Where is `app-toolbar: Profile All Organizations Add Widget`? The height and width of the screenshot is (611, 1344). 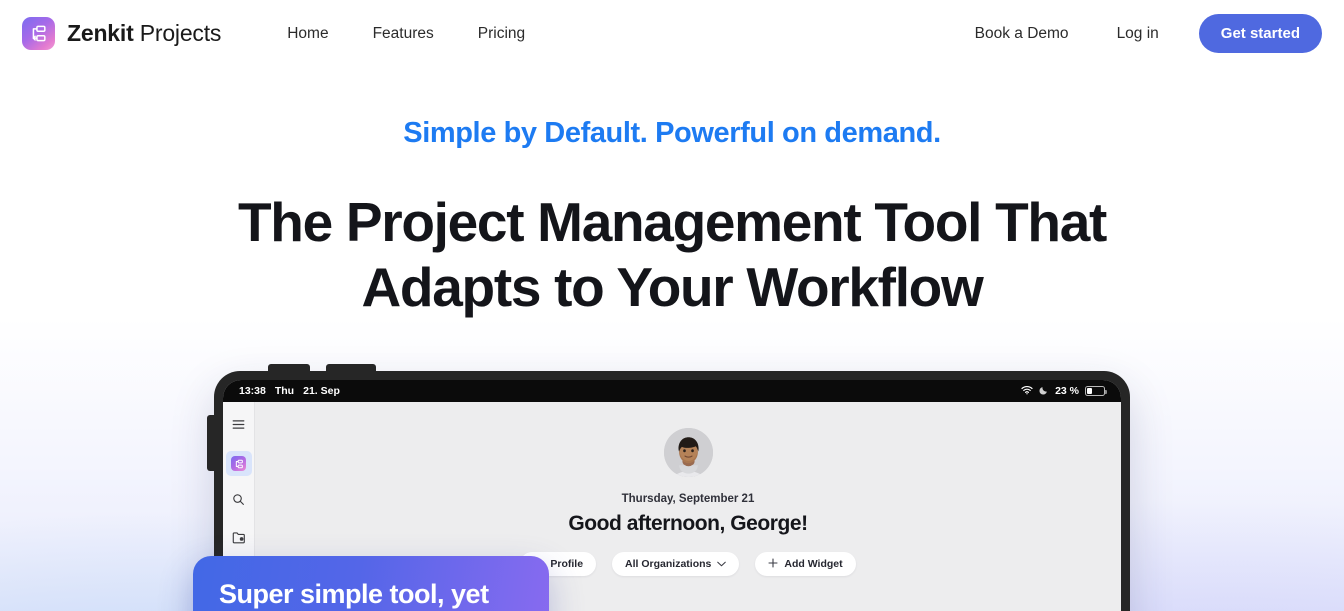
app-toolbar: Profile All Organizations Add Widget is located at coordinates (688, 564).